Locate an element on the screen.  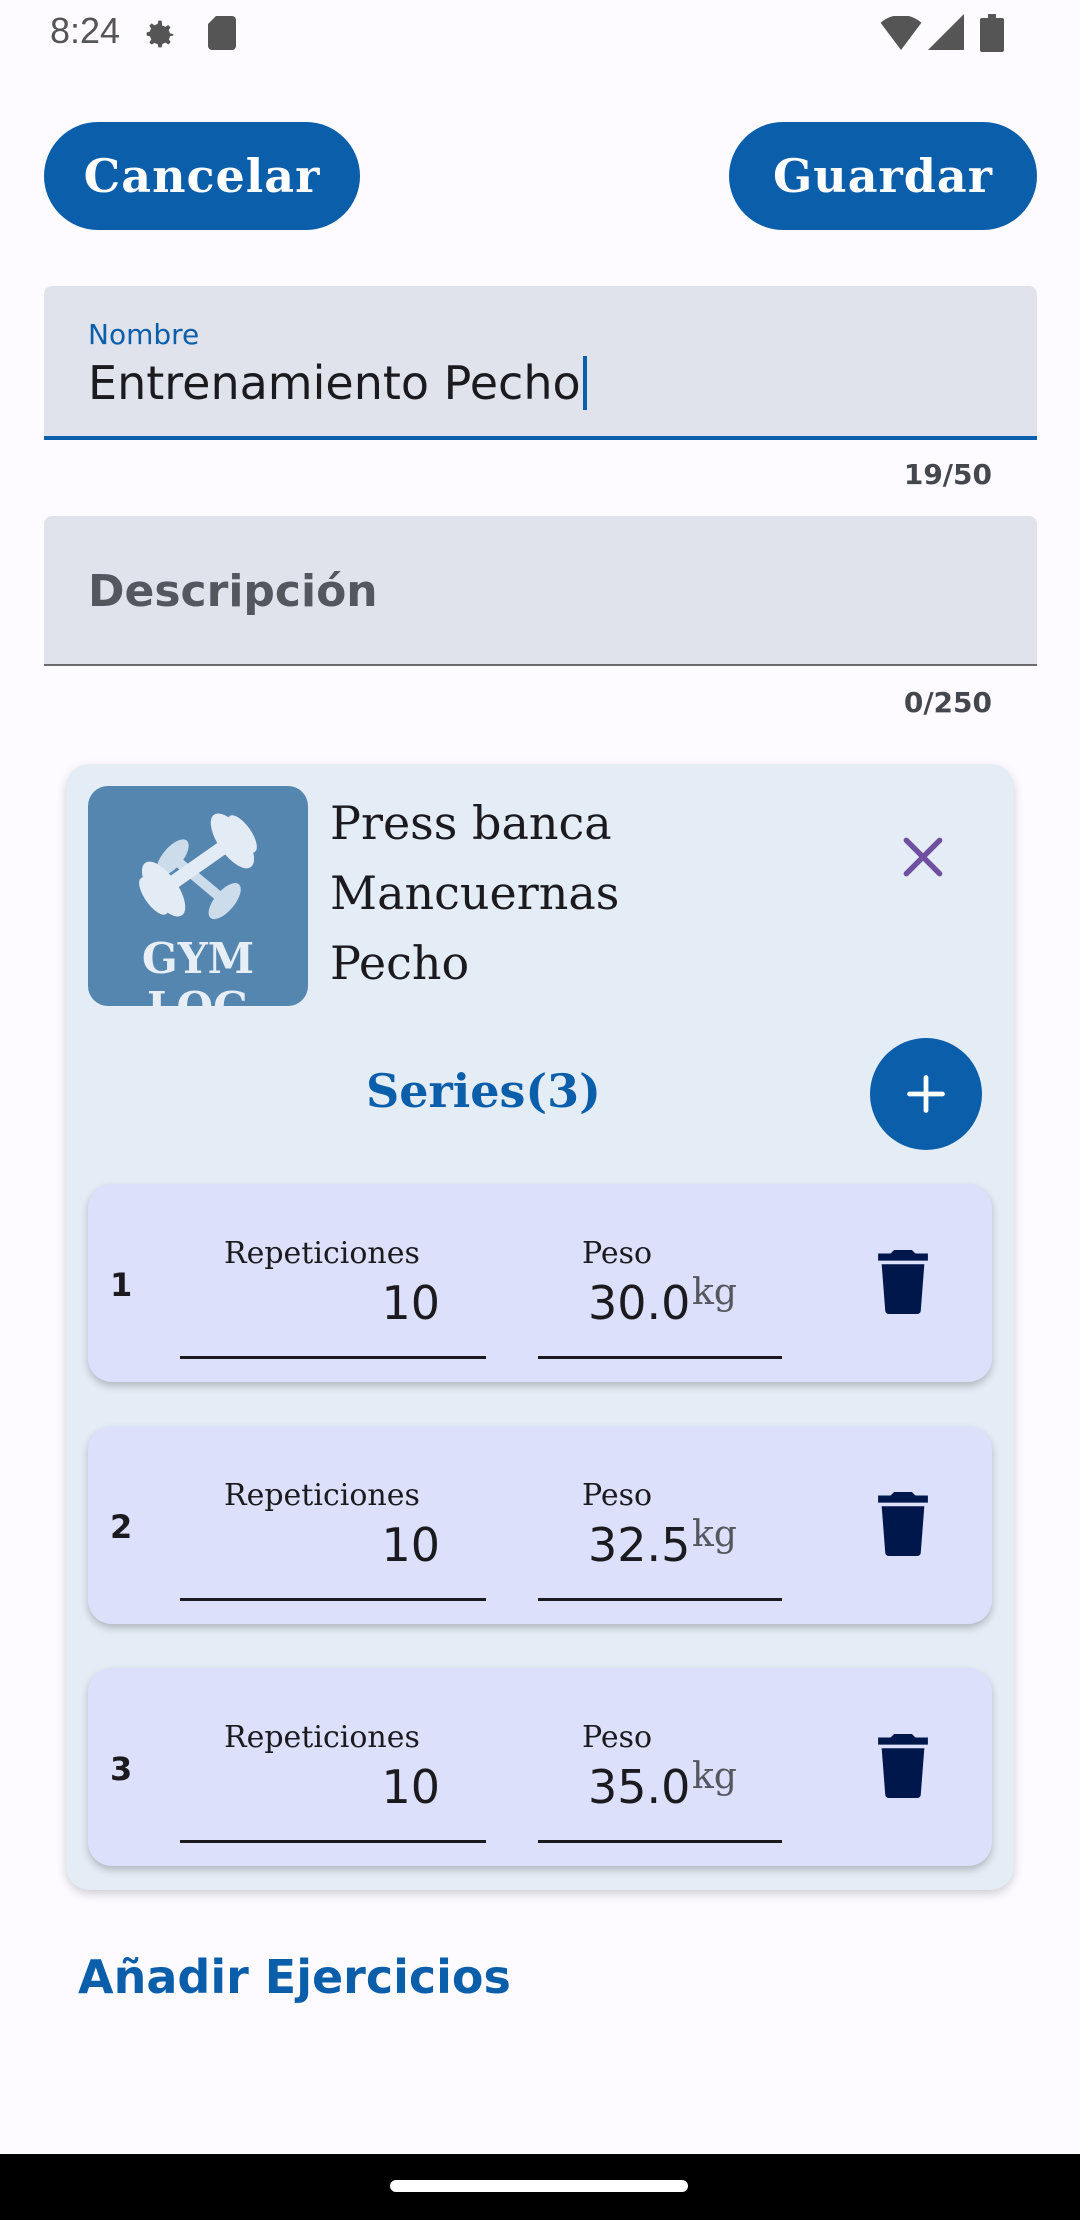
cancel-button: Cancelar is located at coordinates (202, 176).